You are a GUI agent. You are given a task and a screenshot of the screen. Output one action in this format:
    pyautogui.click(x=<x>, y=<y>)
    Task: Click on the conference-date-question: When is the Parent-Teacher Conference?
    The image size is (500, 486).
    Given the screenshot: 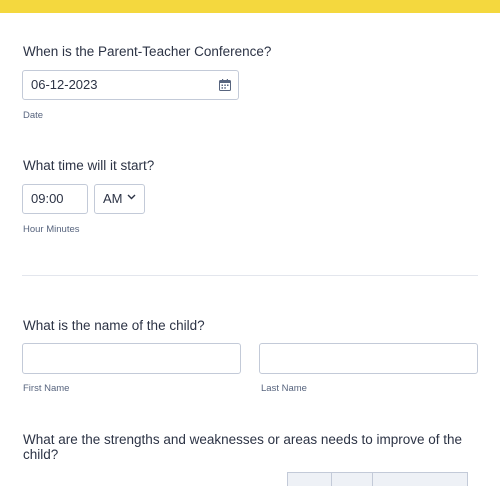 What is the action you would take?
    pyautogui.click(x=147, y=51)
    